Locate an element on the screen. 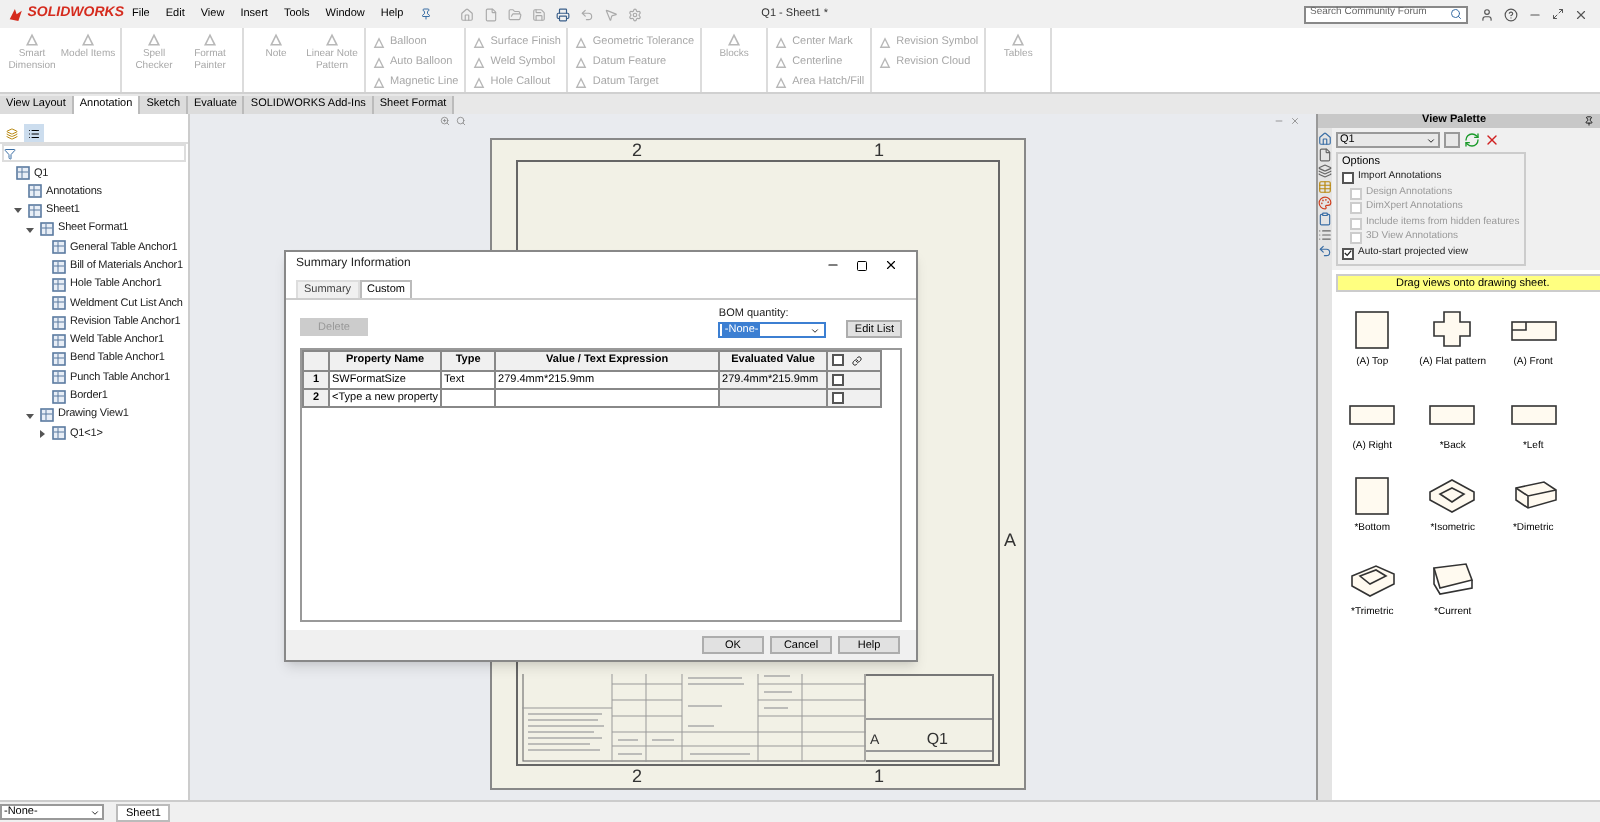 This screenshot has width=1600, height=822. property-tab is located at coordinates (34, 133).